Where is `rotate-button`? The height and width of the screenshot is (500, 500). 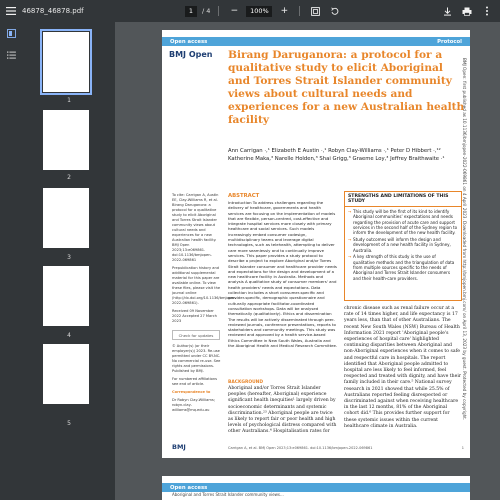 rotate-button is located at coordinates (334, 11).